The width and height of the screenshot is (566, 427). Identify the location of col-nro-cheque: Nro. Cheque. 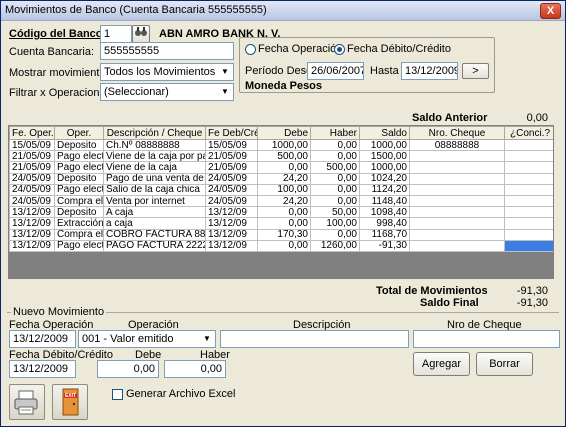
(457, 133).